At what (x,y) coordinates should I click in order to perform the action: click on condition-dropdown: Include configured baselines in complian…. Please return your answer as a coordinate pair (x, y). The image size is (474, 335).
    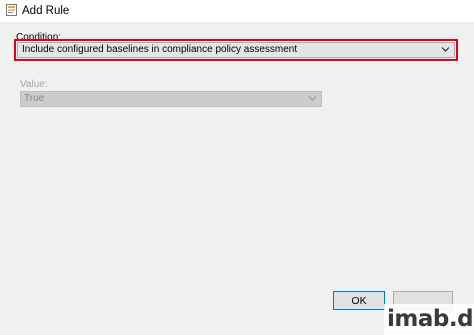
    Looking at the image, I should click on (236, 50).